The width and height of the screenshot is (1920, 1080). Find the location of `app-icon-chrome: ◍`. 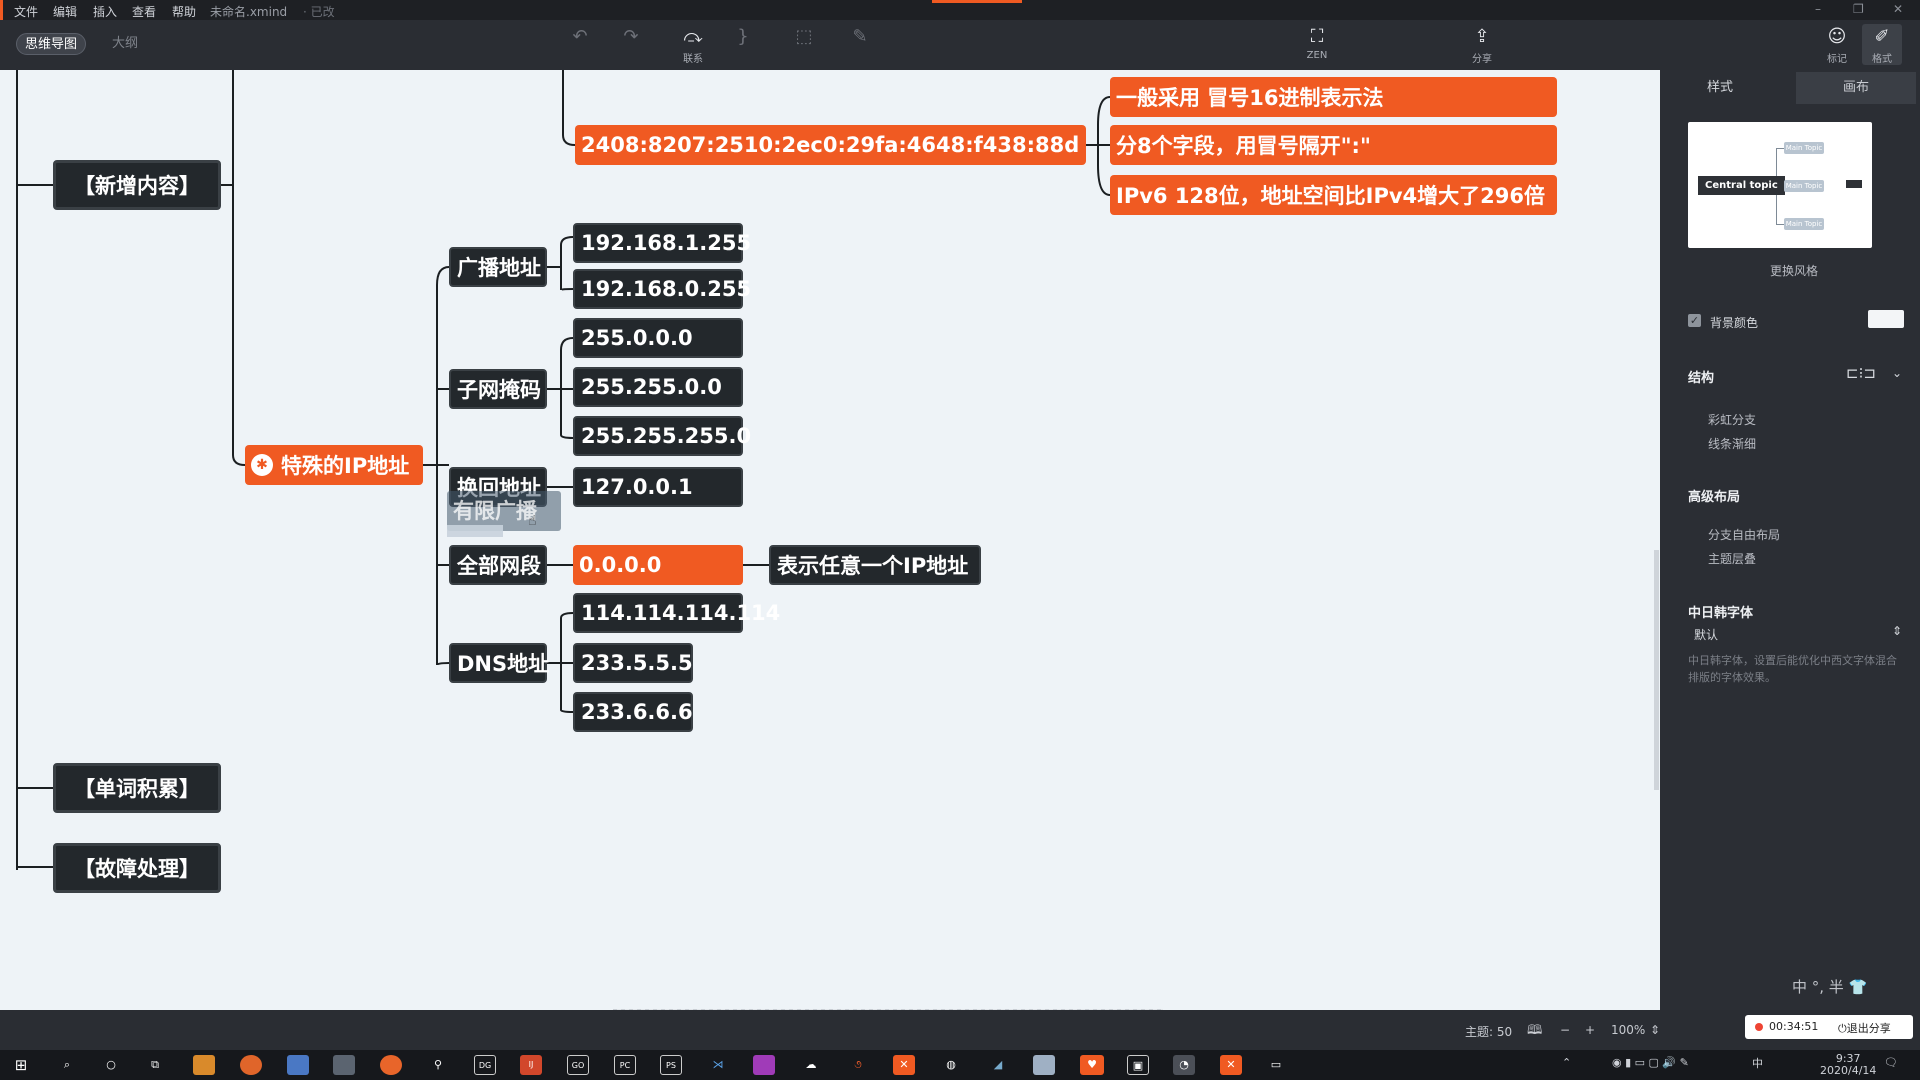

app-icon-chrome: ◍ is located at coordinates (951, 1065).